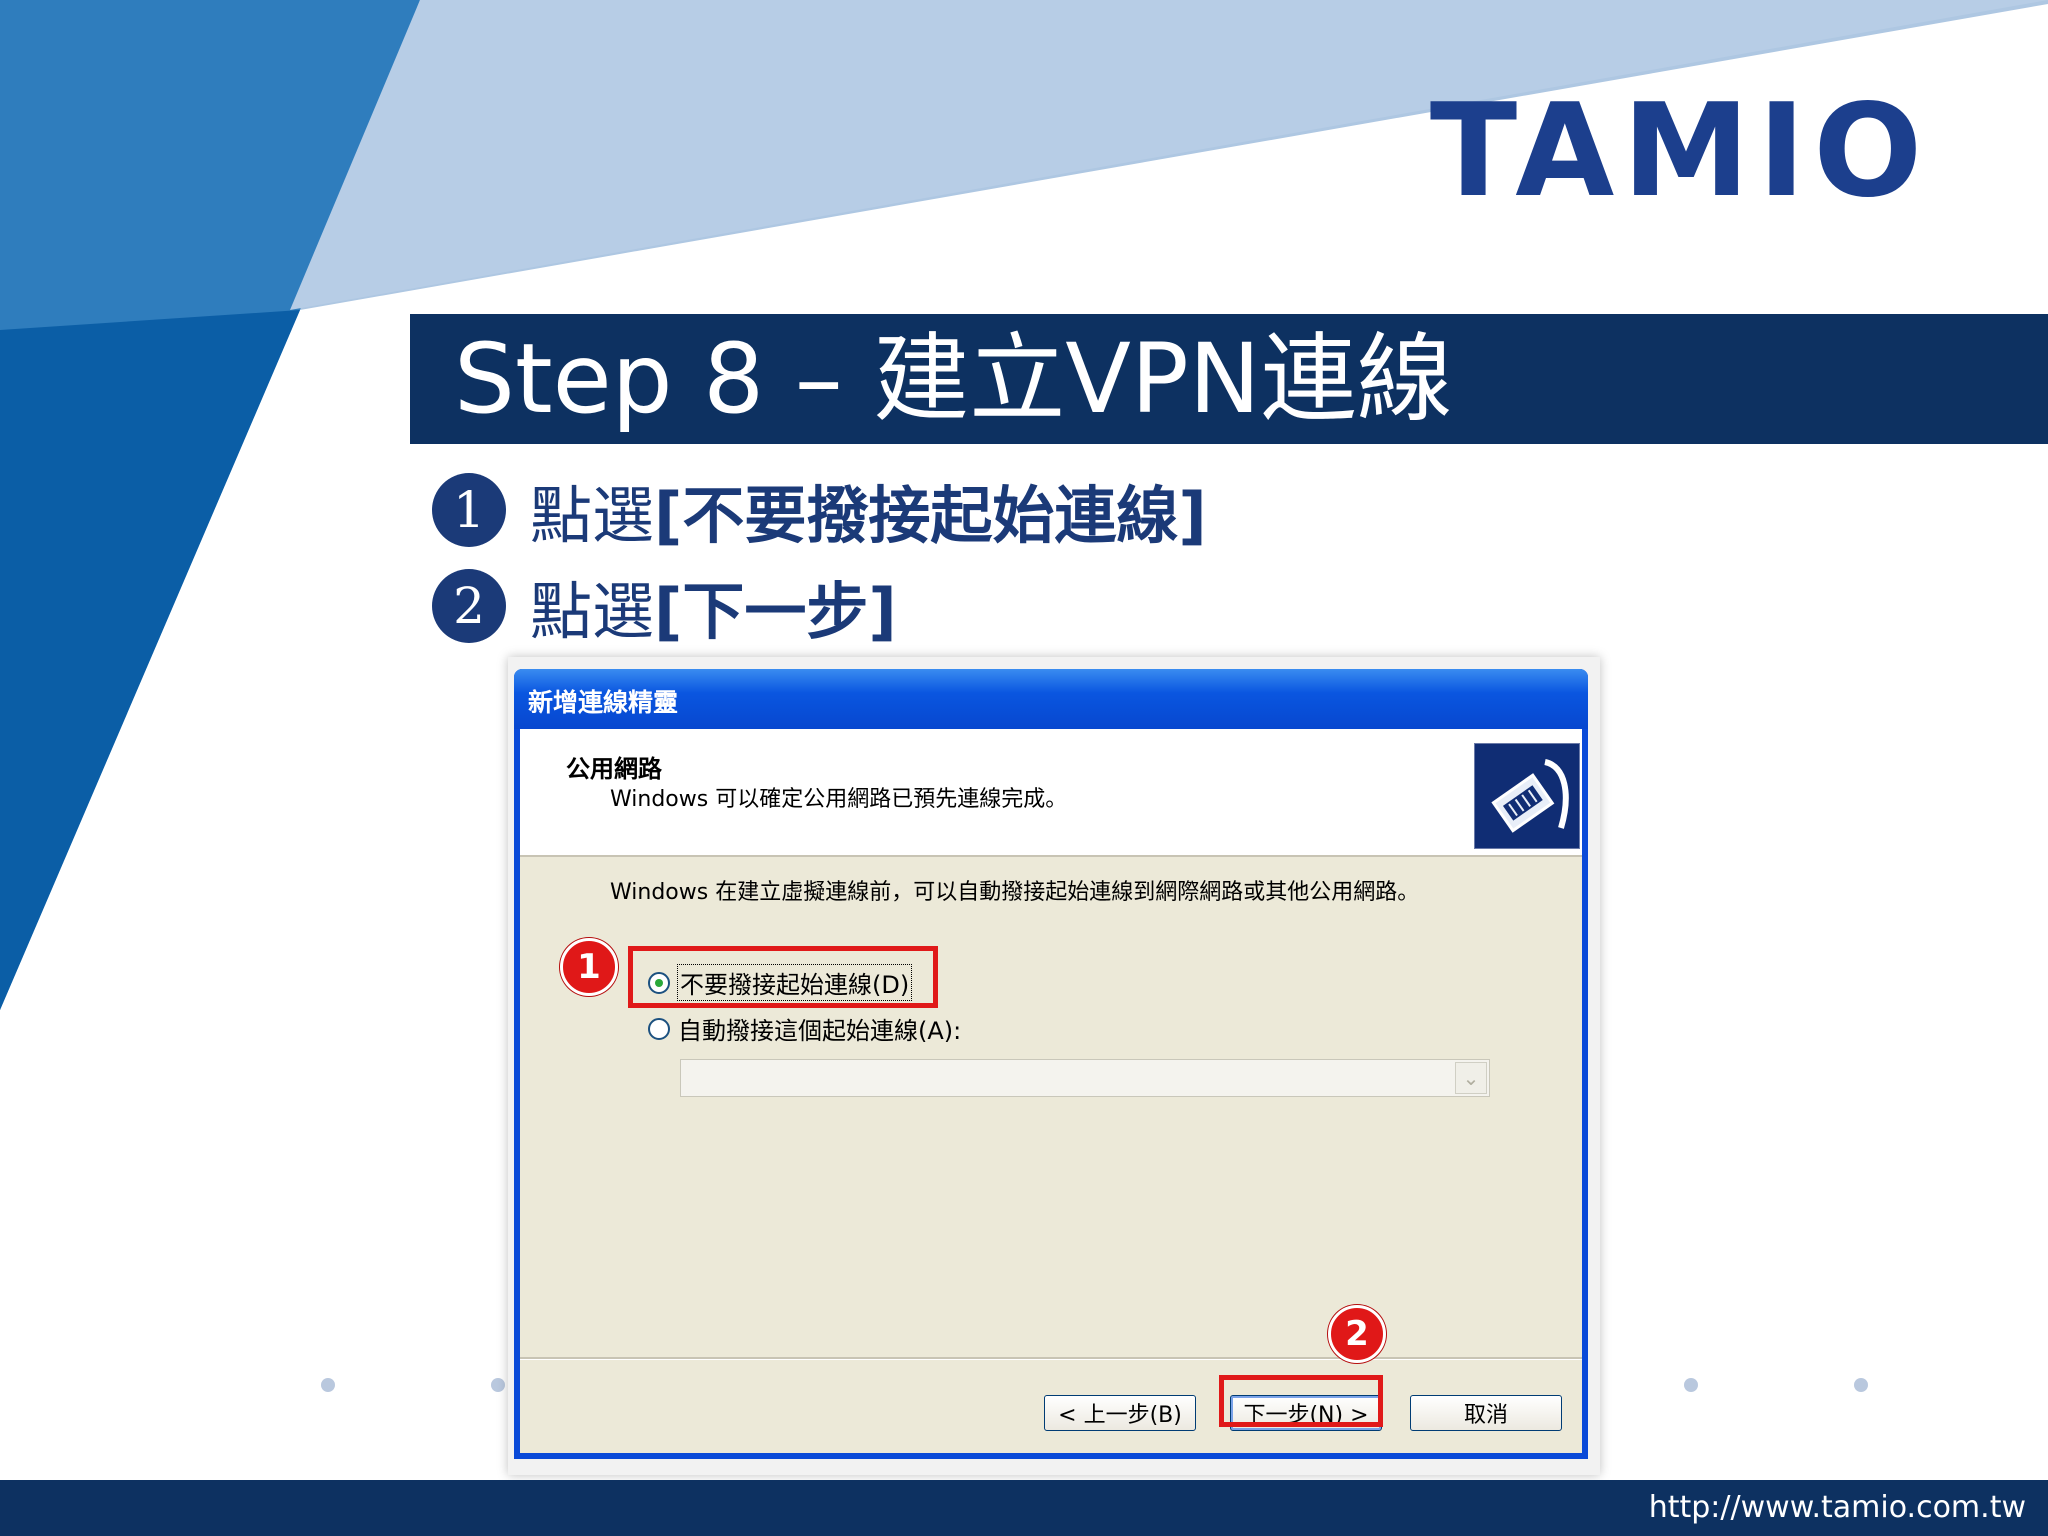 The image size is (2048, 1536). Describe the element at coordinates (1301, 1401) in the screenshot. I see `highlight-next-button` at that location.